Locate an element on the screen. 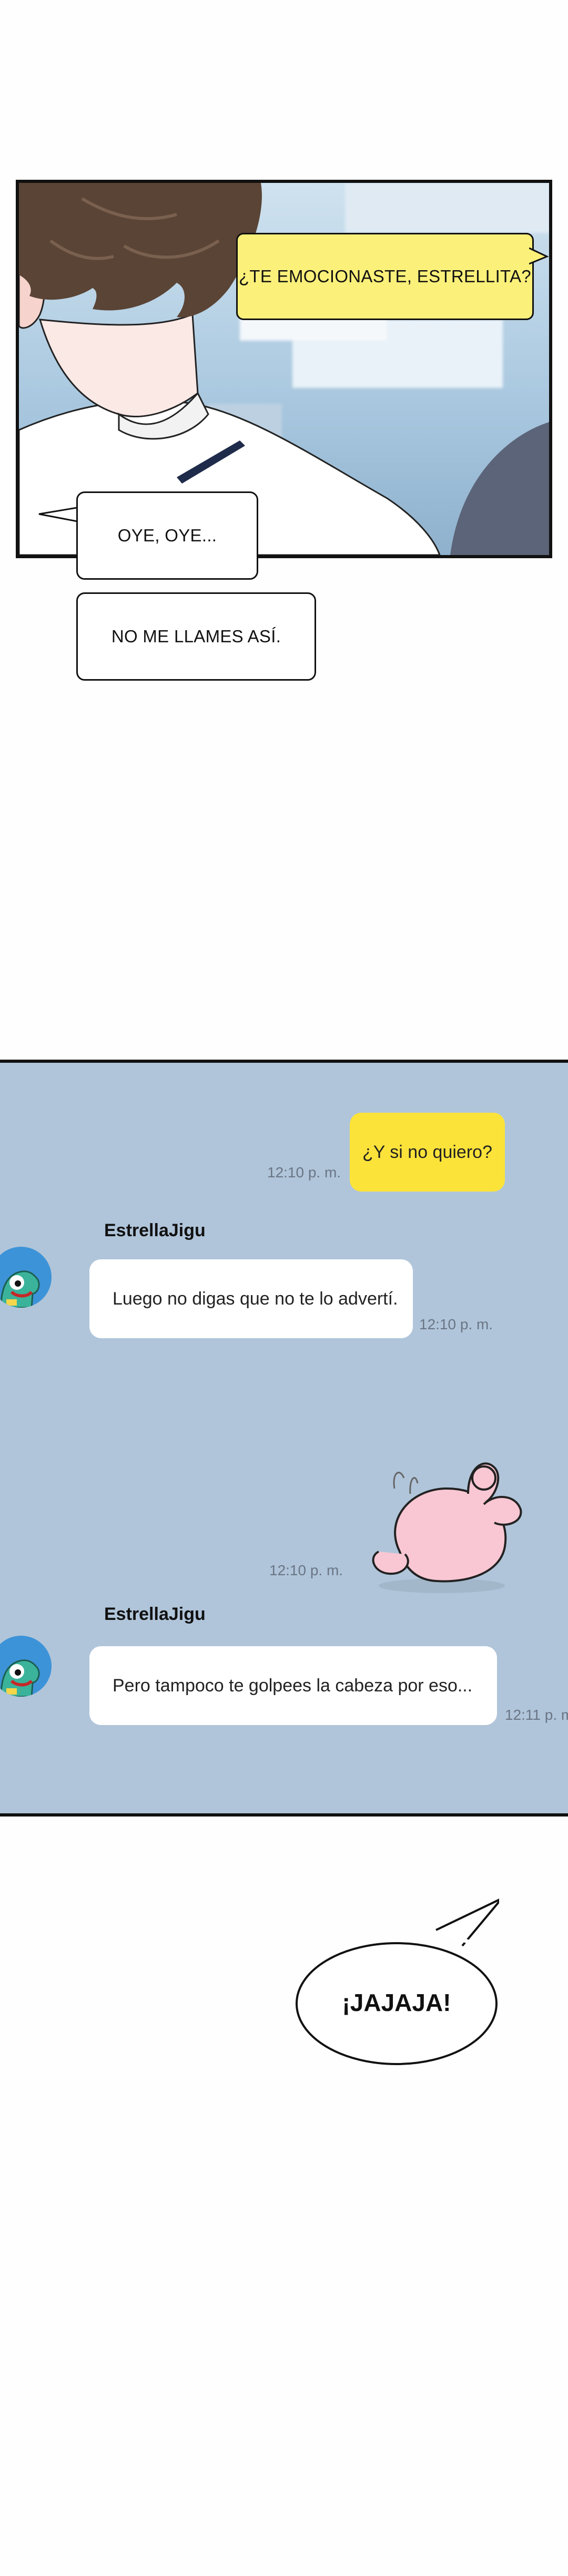 This screenshot has height=2576, width=568. caption-yellow-text: ¿TE EMOCIONASTE, ESTRELLITA? is located at coordinates (385, 276).